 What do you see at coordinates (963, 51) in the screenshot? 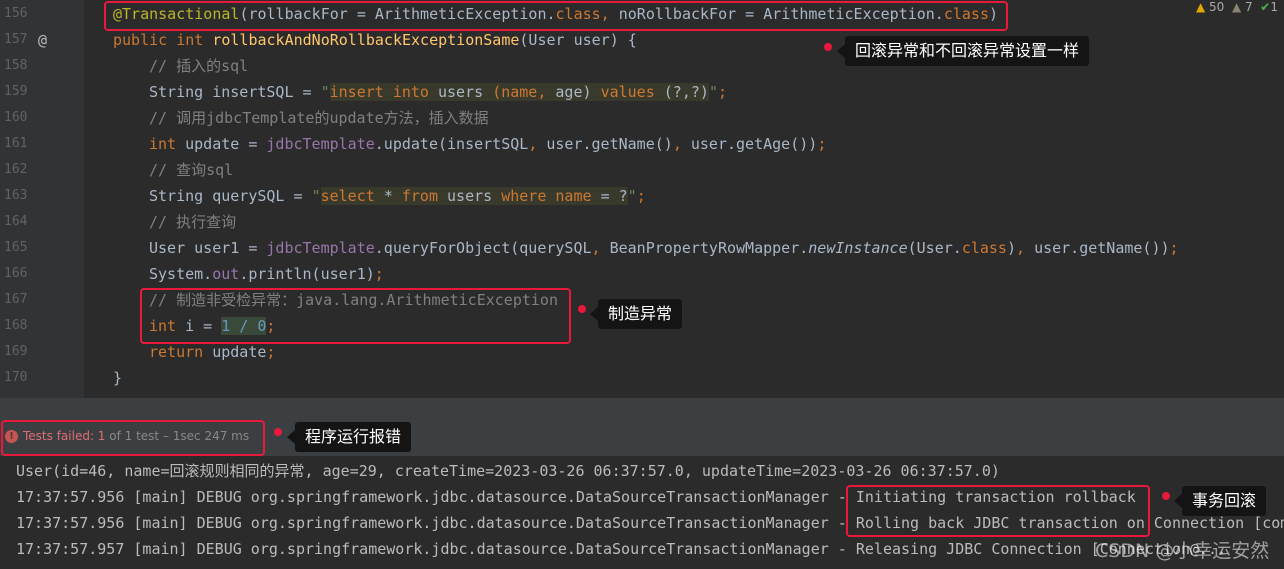
I see `callout-same-setting: 回滚异常和不回滚异常设置一样` at bounding box center [963, 51].